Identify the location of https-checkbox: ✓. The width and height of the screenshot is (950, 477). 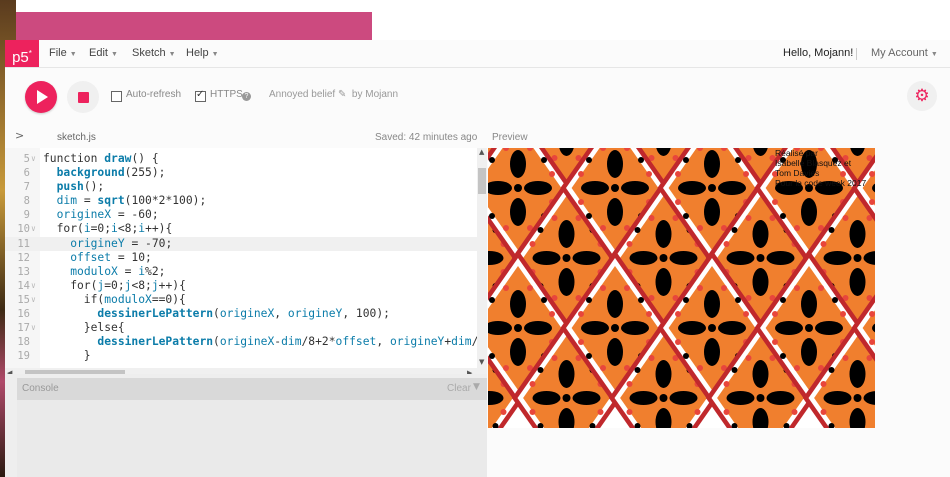
(200, 95).